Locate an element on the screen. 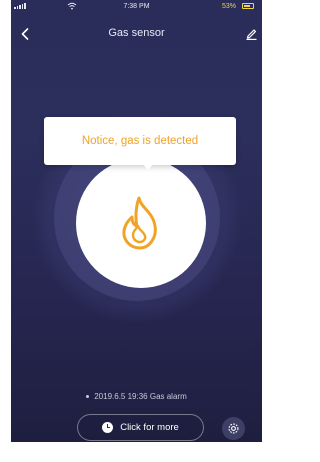  page-title: Gas sensor is located at coordinates (136, 33).